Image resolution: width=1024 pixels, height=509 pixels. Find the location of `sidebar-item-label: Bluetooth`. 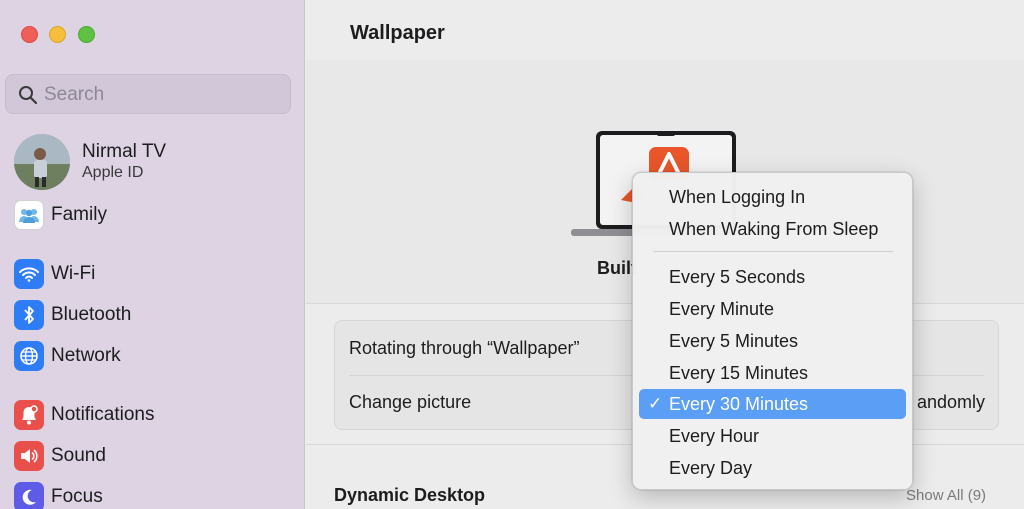

sidebar-item-label: Bluetooth is located at coordinates (91, 314).